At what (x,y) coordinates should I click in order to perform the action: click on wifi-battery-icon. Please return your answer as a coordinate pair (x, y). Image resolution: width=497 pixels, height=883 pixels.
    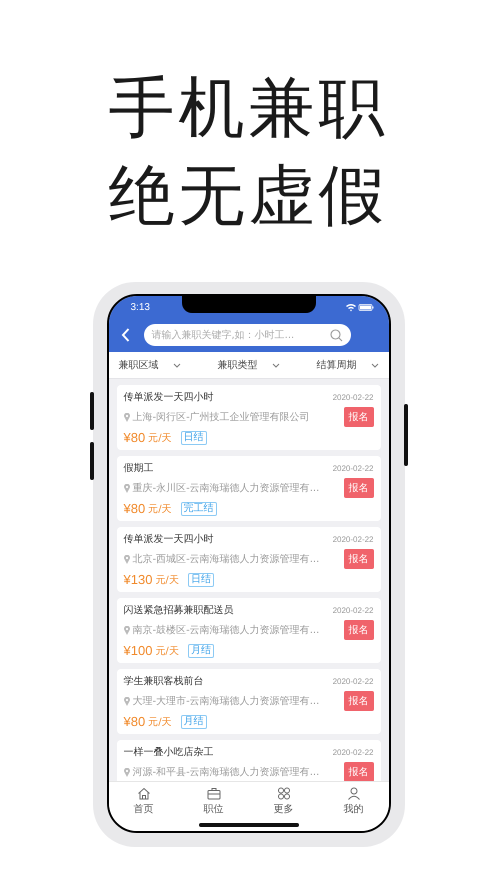
    Looking at the image, I should click on (359, 307).